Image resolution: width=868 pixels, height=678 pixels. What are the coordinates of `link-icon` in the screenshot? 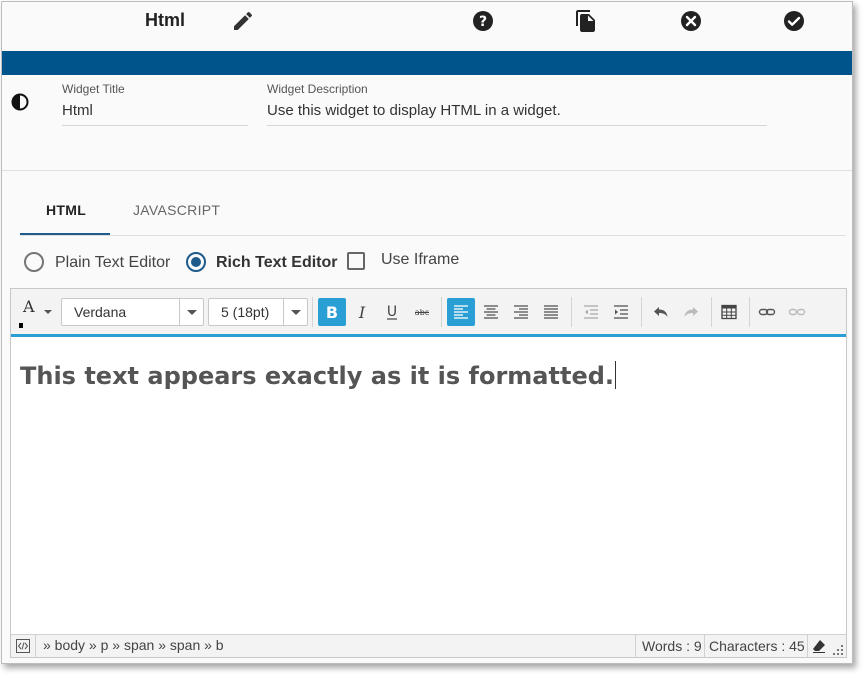 It's located at (767, 312).